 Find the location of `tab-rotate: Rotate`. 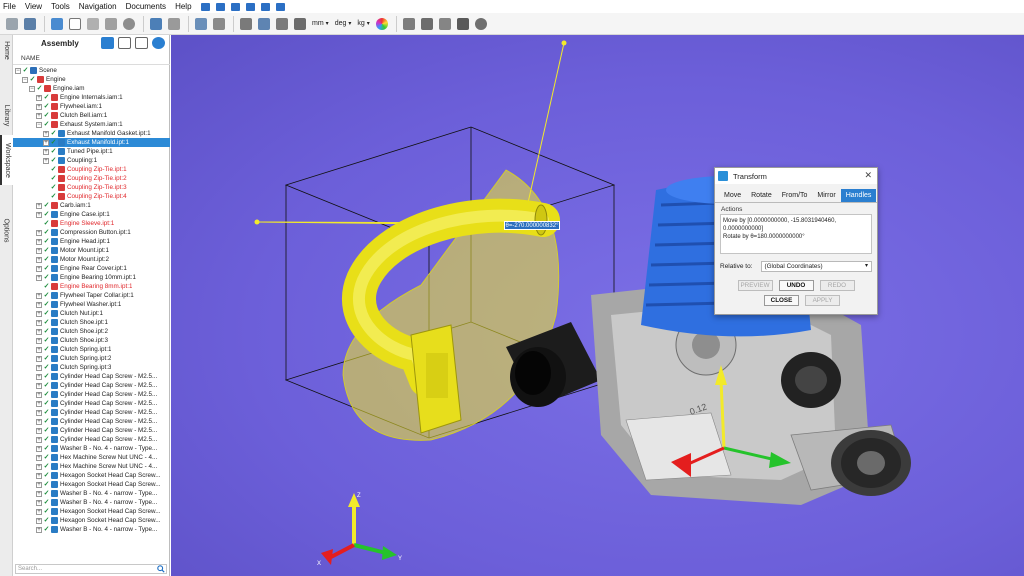

tab-rotate: Rotate is located at coordinates (761, 195).